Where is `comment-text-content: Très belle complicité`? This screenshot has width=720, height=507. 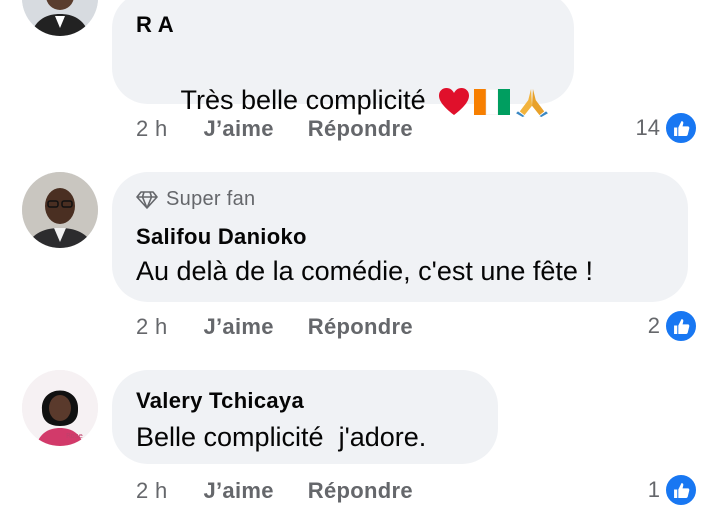
comment-text-content: Très belle complicité is located at coordinates (303, 100).